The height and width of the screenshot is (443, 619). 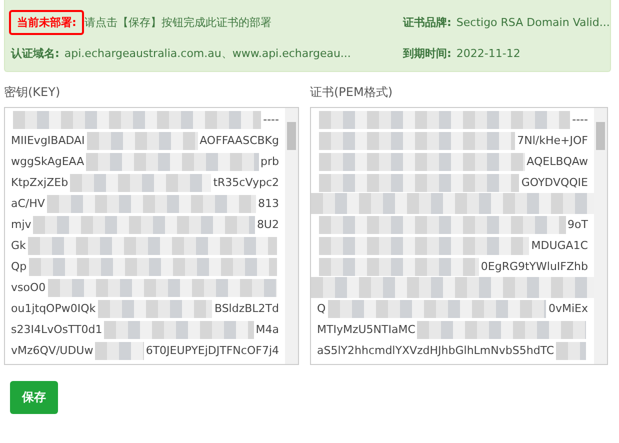 What do you see at coordinates (559, 245) in the screenshot?
I see `text-line: MDUGA1C` at bounding box center [559, 245].